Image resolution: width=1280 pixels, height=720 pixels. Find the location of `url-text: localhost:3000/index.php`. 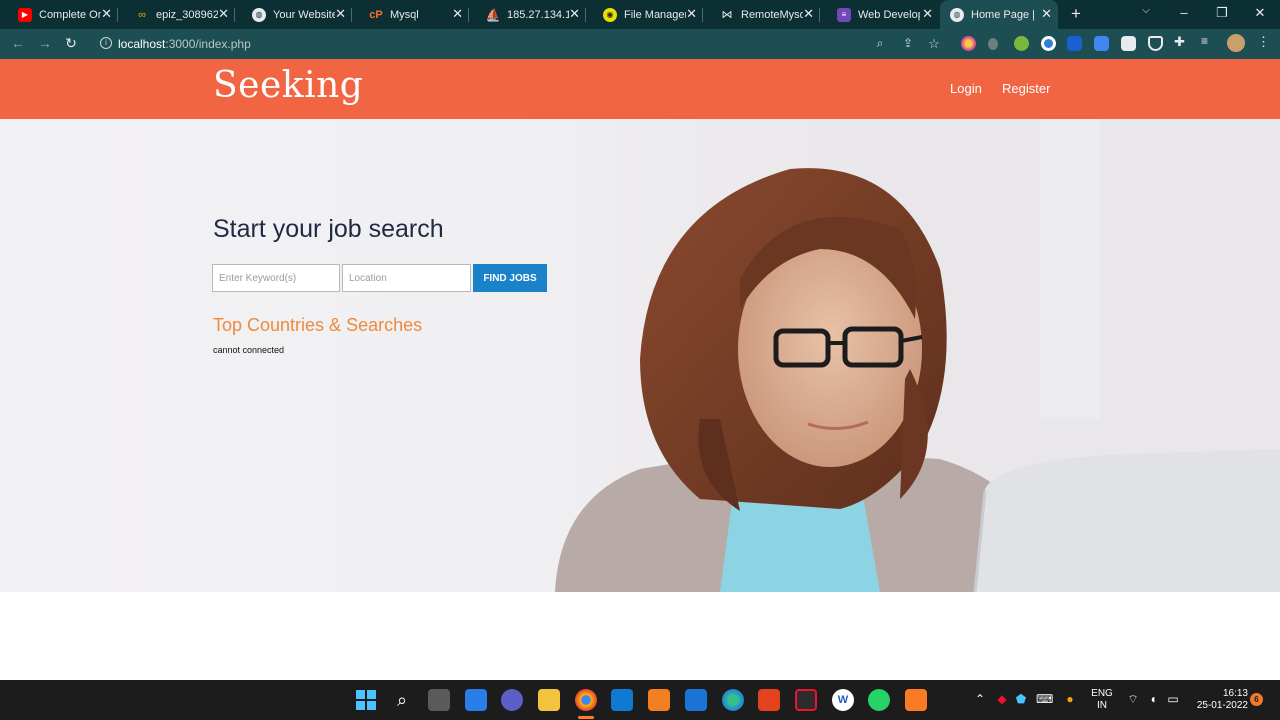

url-text: localhost:3000/index.php is located at coordinates (184, 44).